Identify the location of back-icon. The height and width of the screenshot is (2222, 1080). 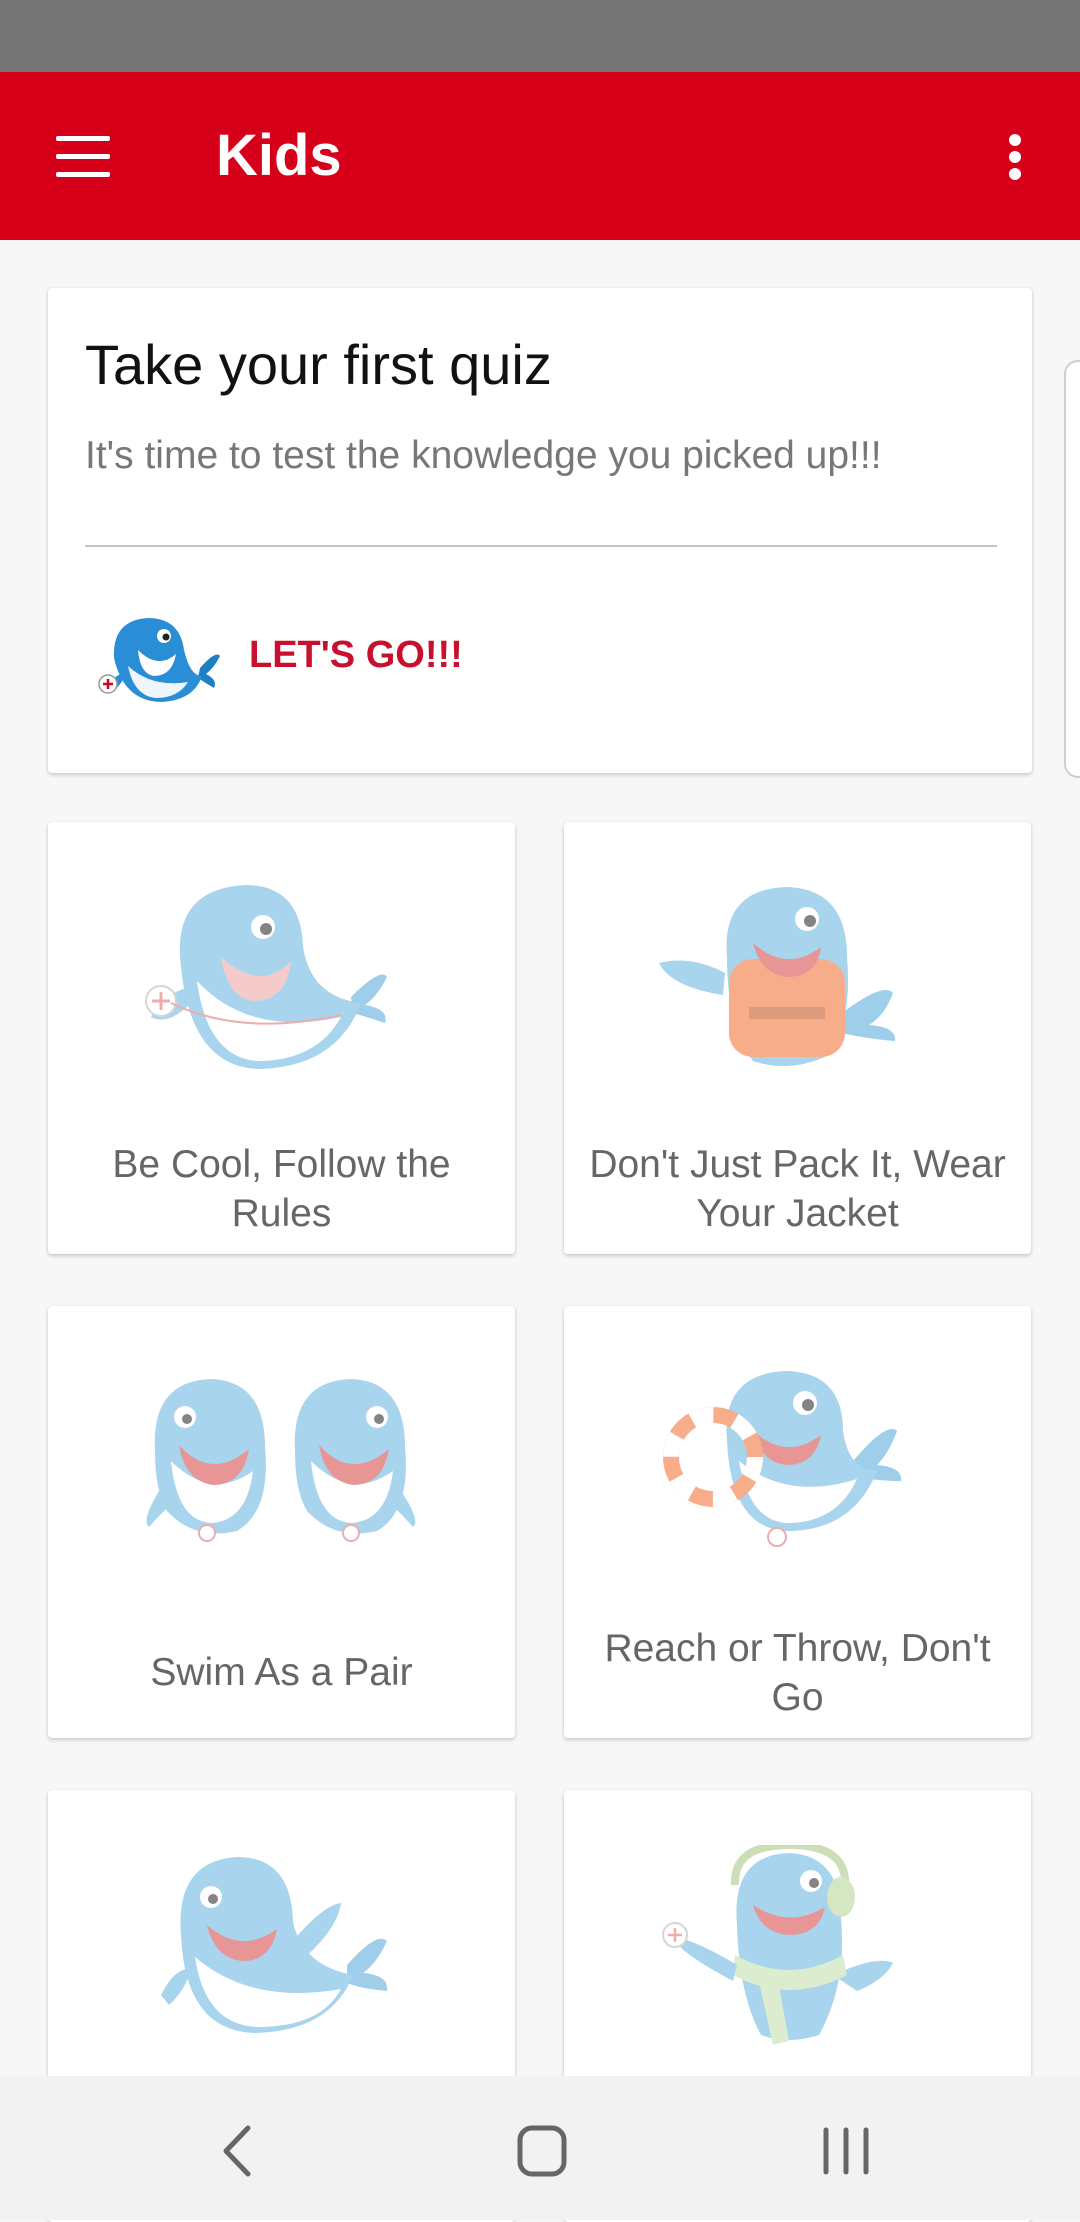
(240, 2151).